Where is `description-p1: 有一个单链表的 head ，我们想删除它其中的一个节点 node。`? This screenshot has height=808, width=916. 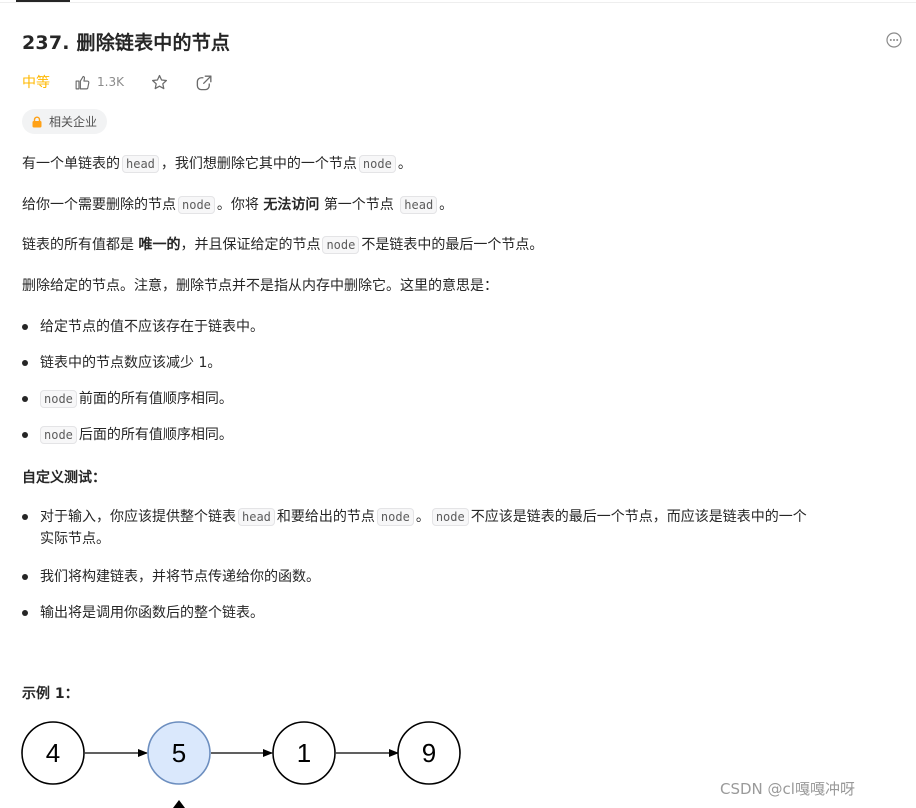
description-p1: 有一个单链表的 head ，我们想删除它其中的一个节点 node。 is located at coordinates (217, 164).